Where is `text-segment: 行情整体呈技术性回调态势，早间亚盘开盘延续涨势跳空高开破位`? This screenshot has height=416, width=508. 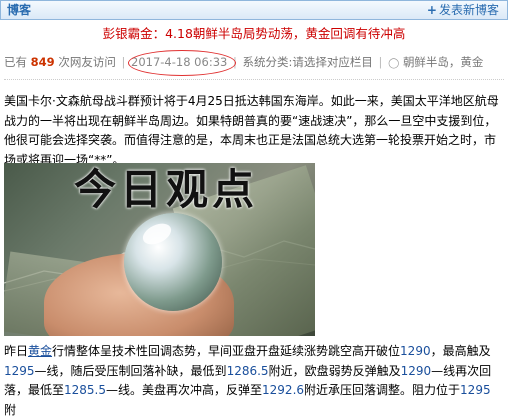
text-segment: 行情整体呈技术性回调态势，早间亚盘开盘延续涨势跳空高开破位 is located at coordinates (226, 351).